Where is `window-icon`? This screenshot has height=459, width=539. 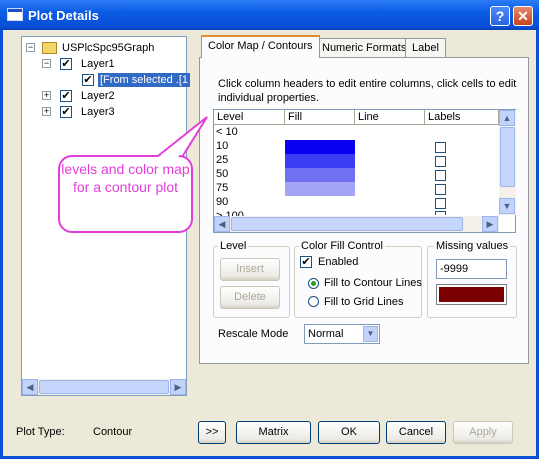 window-icon is located at coordinates (15, 14).